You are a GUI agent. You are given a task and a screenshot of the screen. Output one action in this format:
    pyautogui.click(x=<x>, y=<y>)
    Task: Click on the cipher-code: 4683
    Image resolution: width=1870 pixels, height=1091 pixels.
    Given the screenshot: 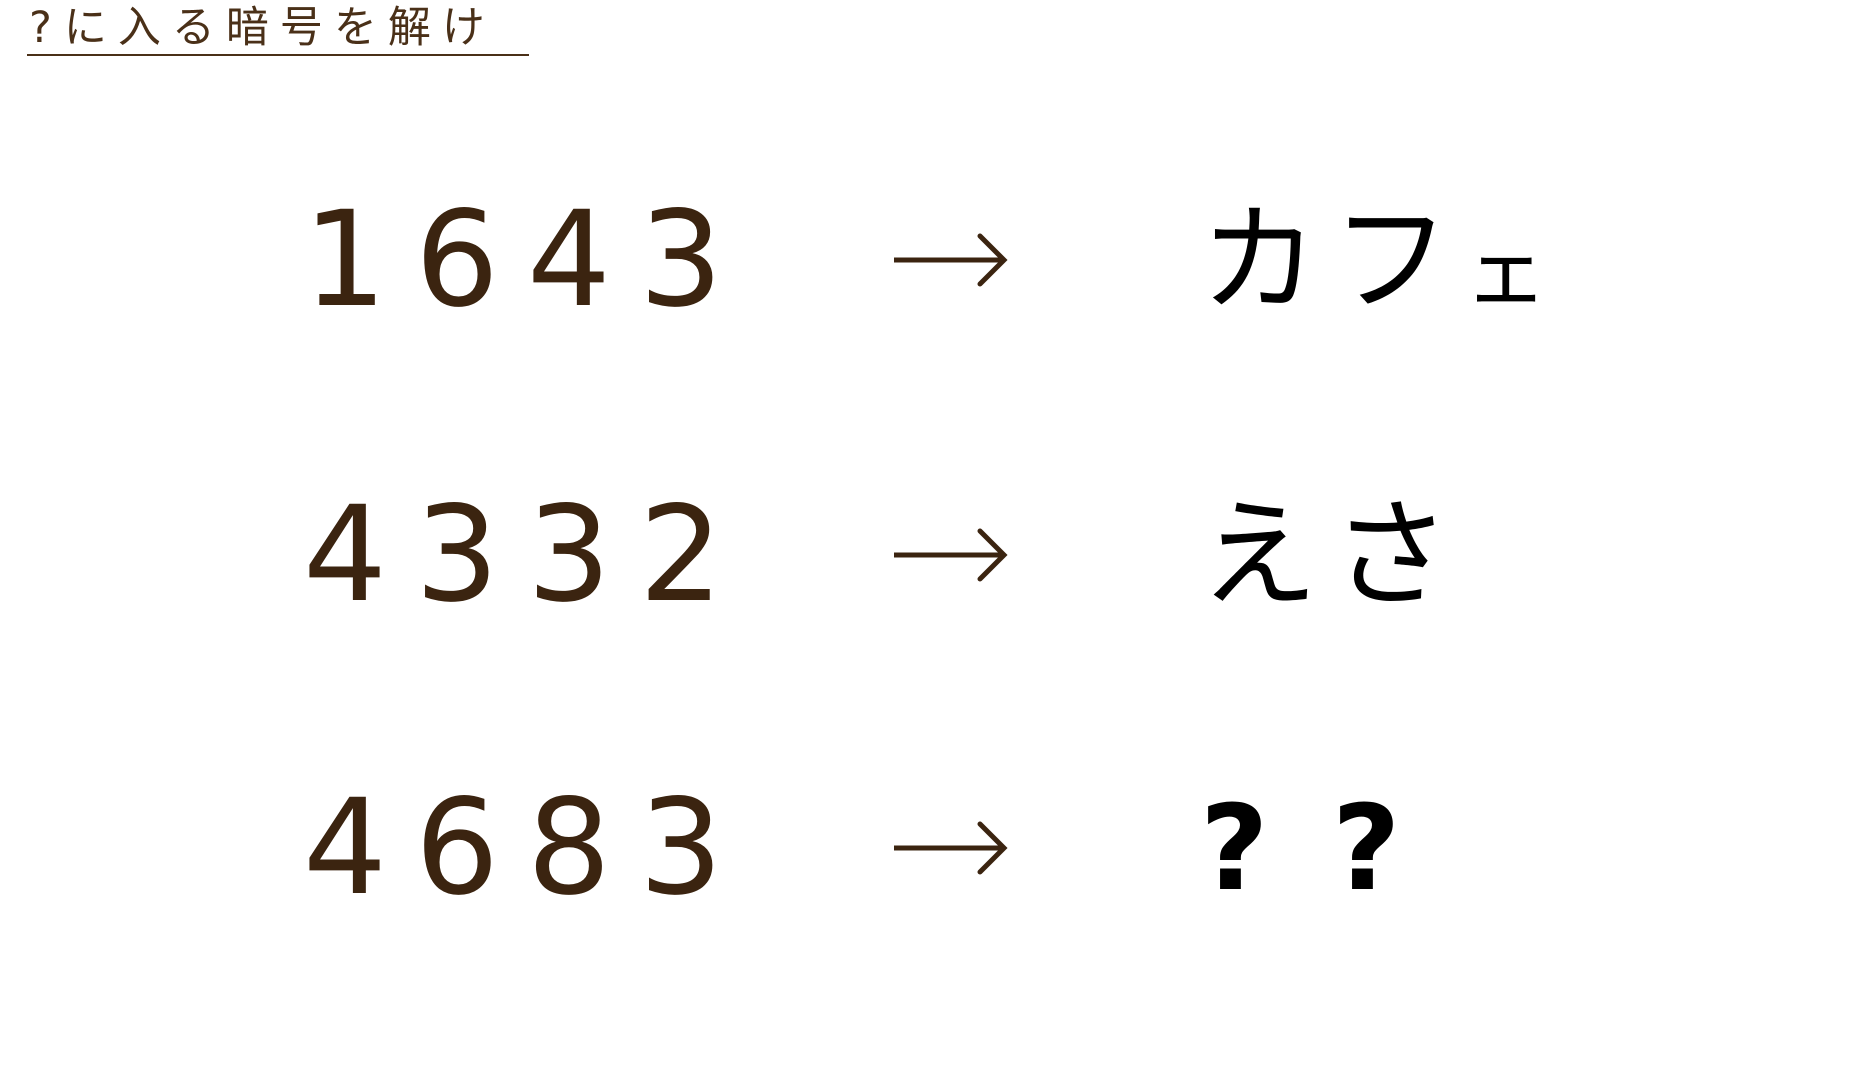 What is the action you would take?
    pyautogui.click(x=527, y=848)
    